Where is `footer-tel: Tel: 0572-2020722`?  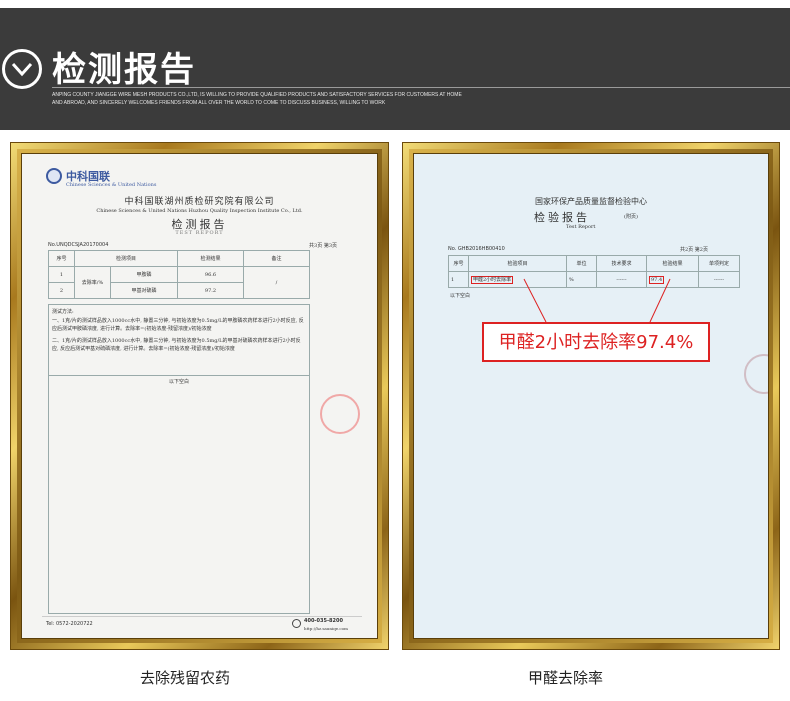 footer-tel: Tel: 0572-2020722 is located at coordinates (69, 624).